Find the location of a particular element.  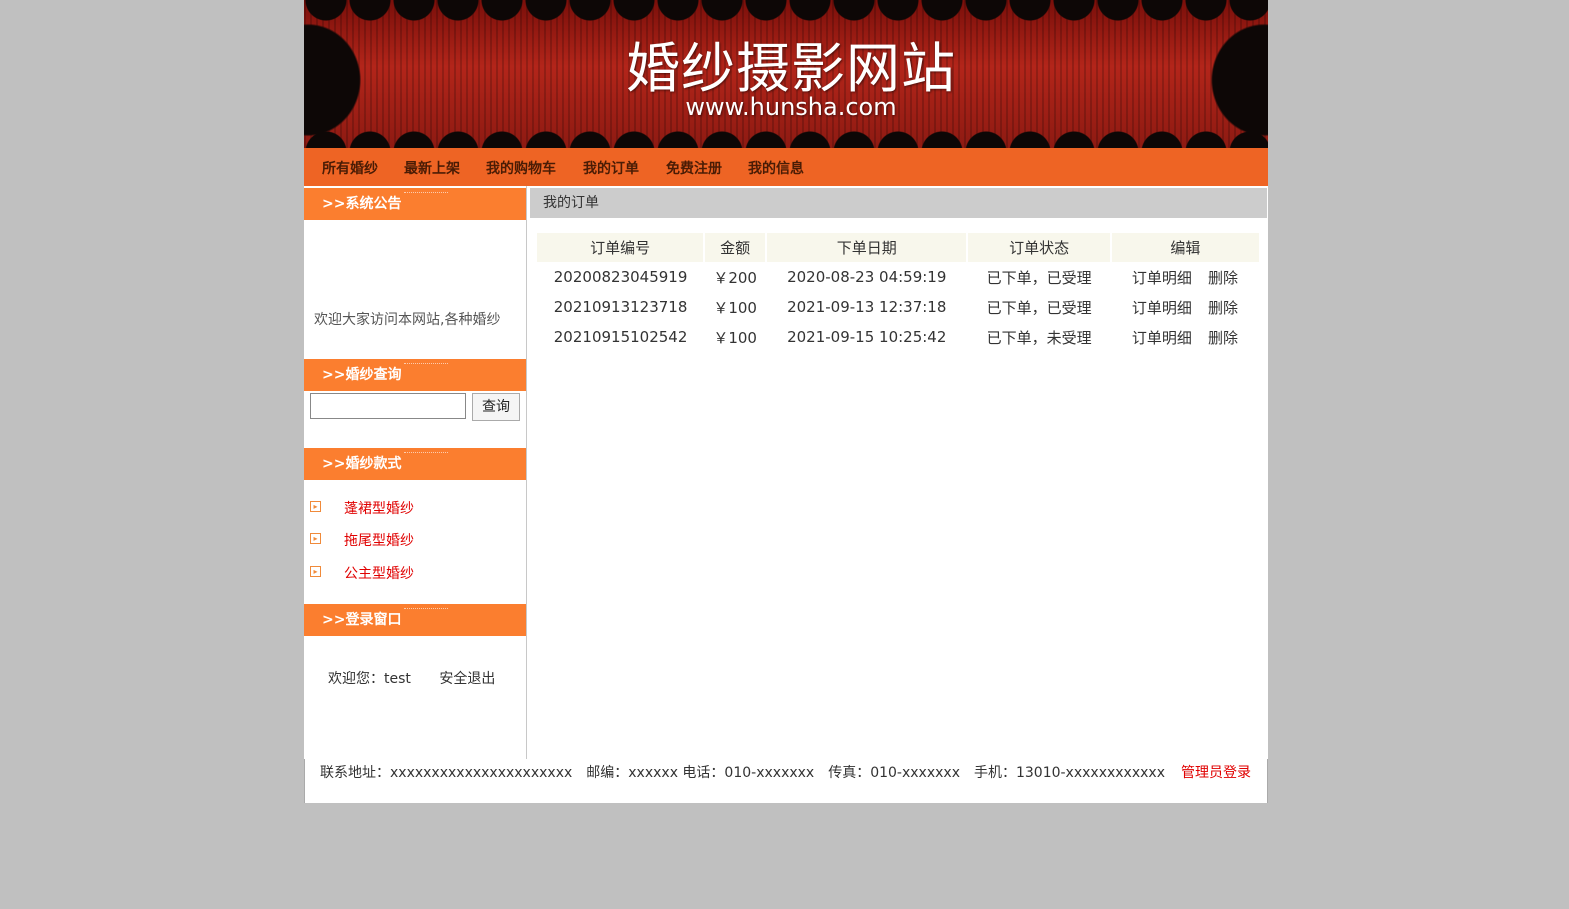

nav-new-arrivals: 最新上架 is located at coordinates (432, 168).